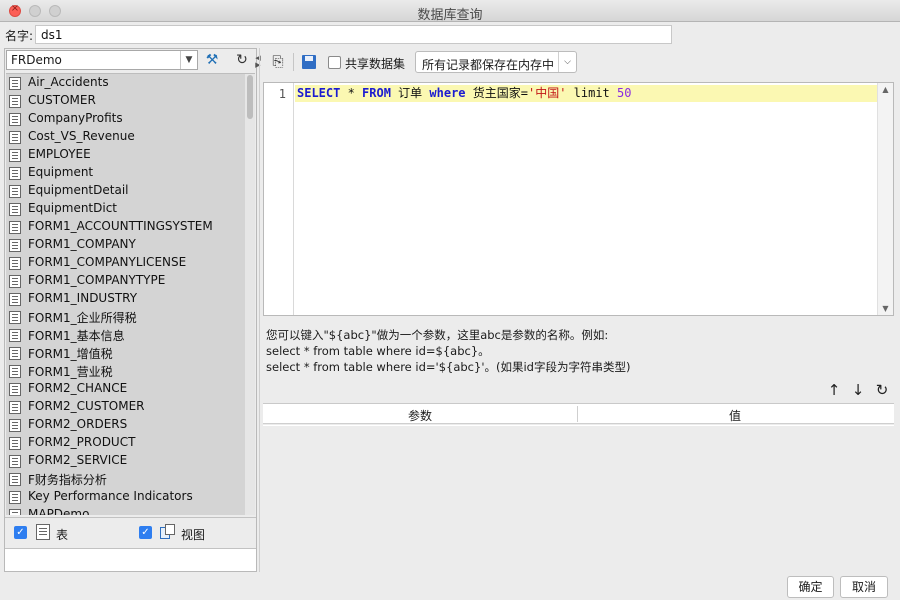 This screenshot has width=900, height=600. I want to click on save-button, so click(308, 62).